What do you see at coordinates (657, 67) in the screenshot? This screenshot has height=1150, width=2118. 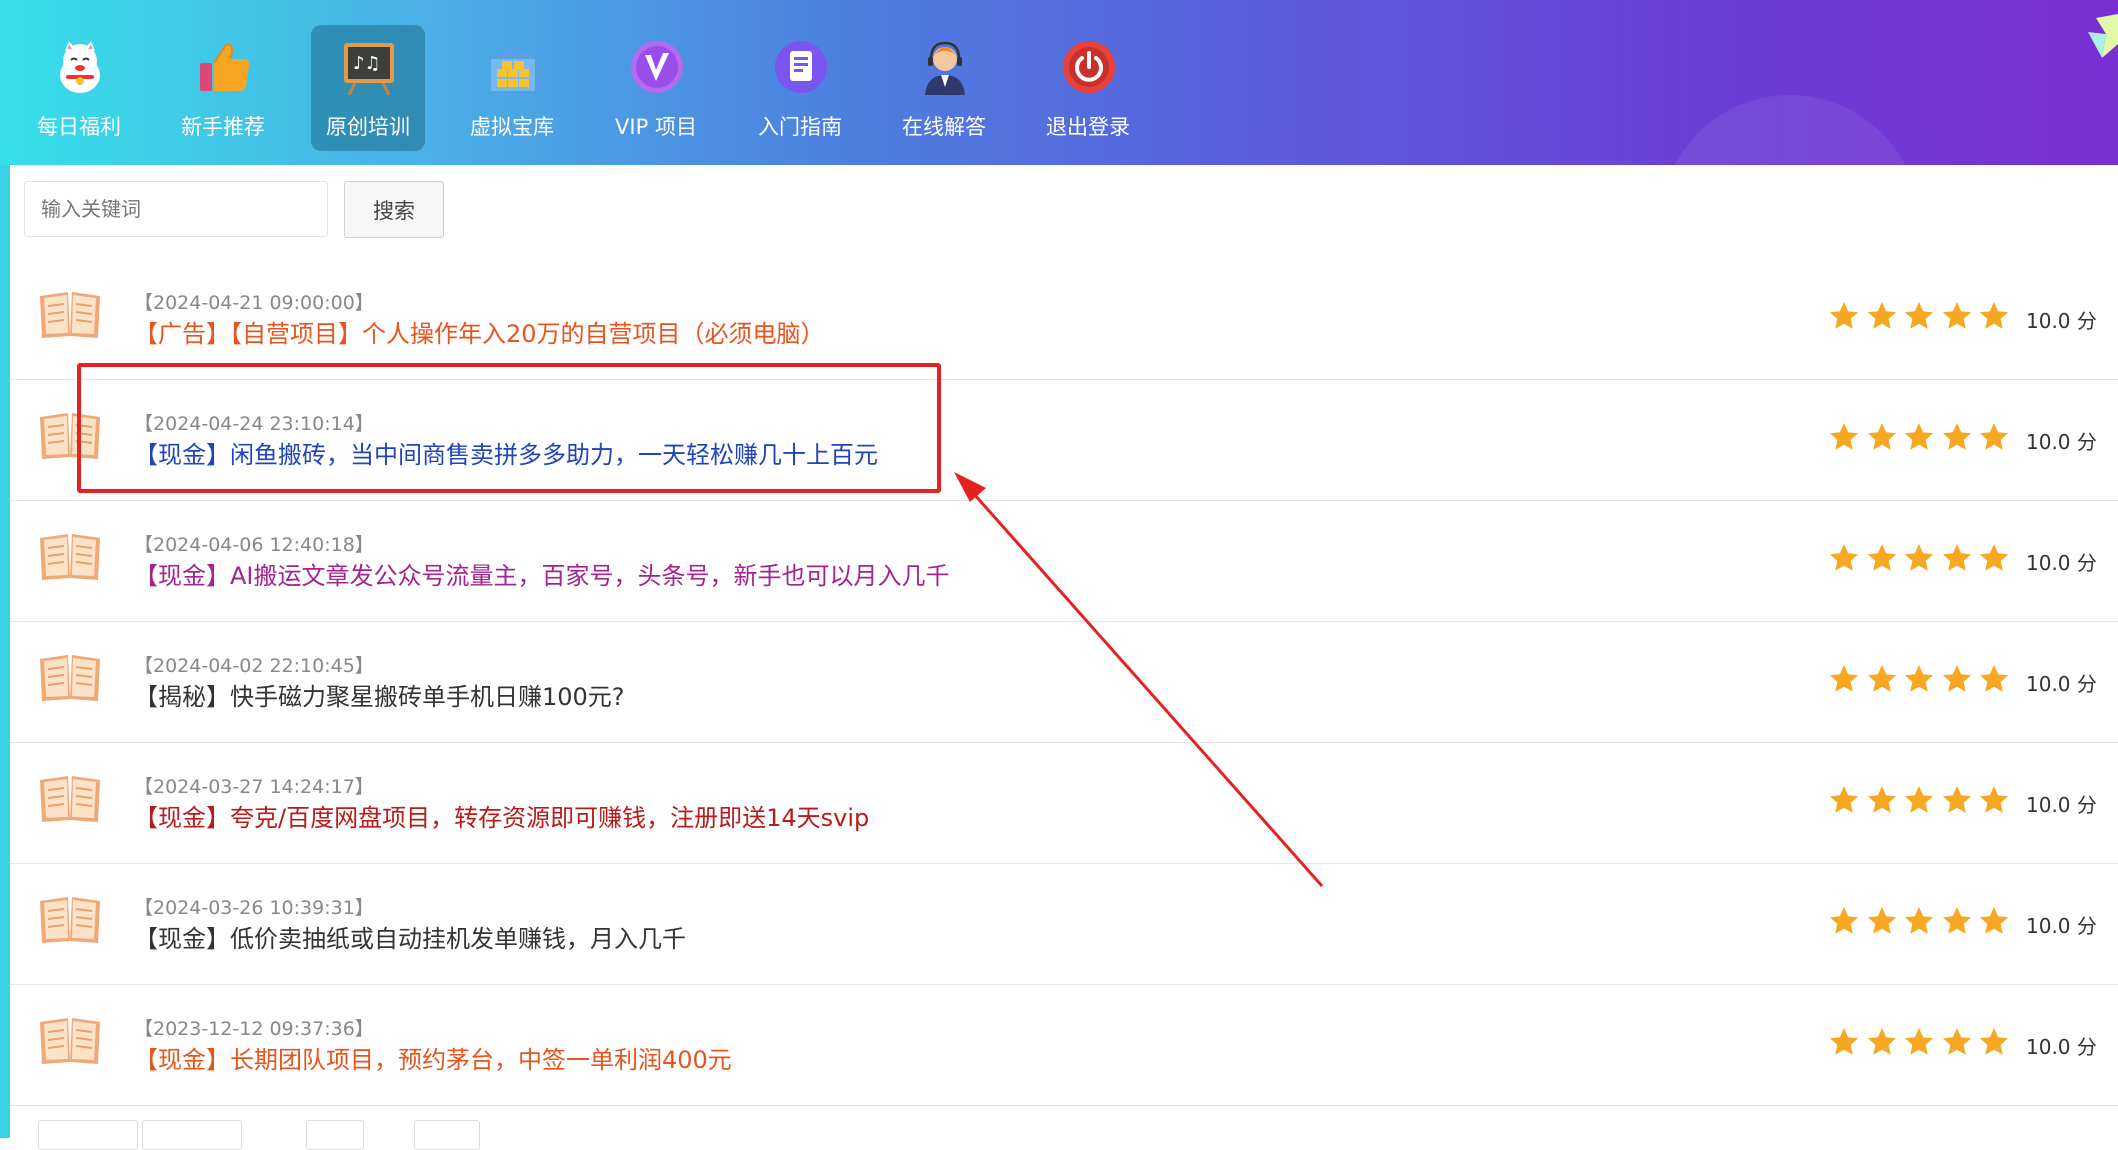 I see `vip-badge-icon` at bounding box center [657, 67].